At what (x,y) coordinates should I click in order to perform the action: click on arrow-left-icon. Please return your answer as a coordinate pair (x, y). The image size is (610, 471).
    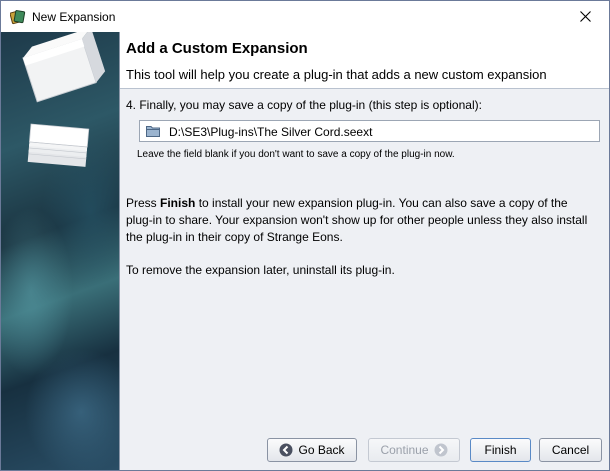
    Looking at the image, I should click on (286, 450).